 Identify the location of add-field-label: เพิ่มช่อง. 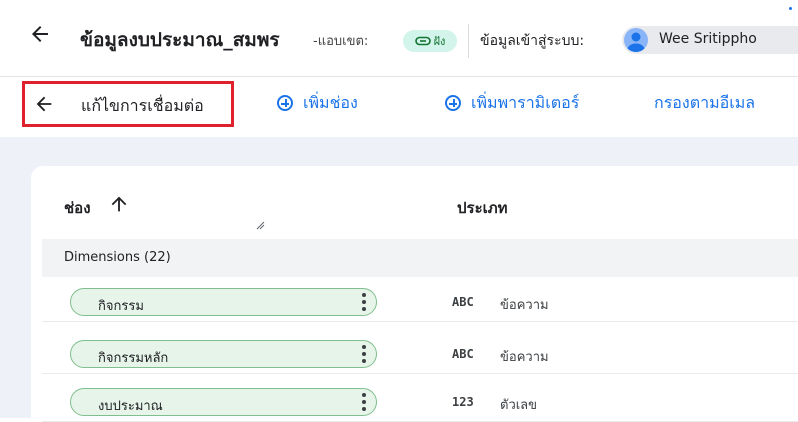
(330, 102).